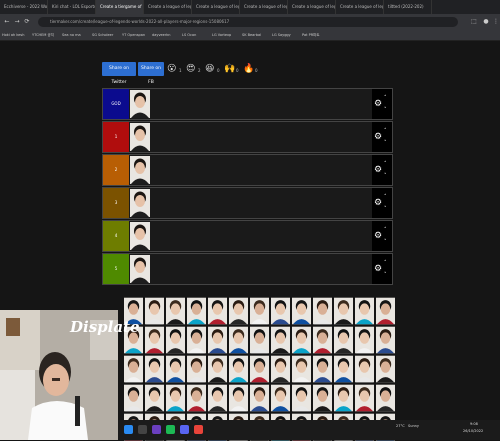 The width and height of the screenshot is (500, 441). Describe the element at coordinates (285, 35) in the screenshot. I see `bookmark-9: LG Sayggy` at that location.